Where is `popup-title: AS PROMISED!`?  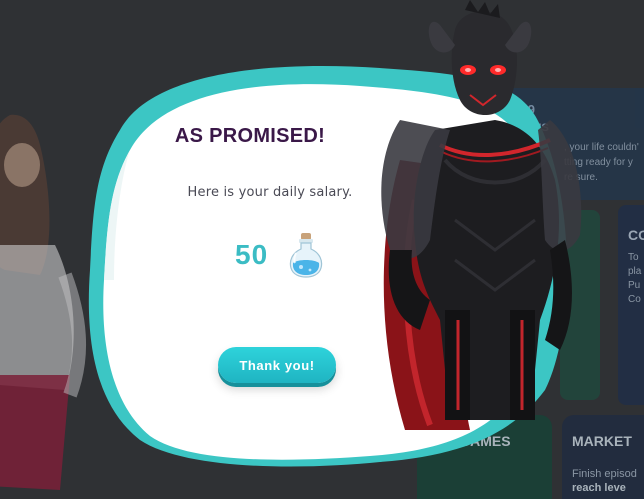 popup-title: AS PROMISED! is located at coordinates (250, 136).